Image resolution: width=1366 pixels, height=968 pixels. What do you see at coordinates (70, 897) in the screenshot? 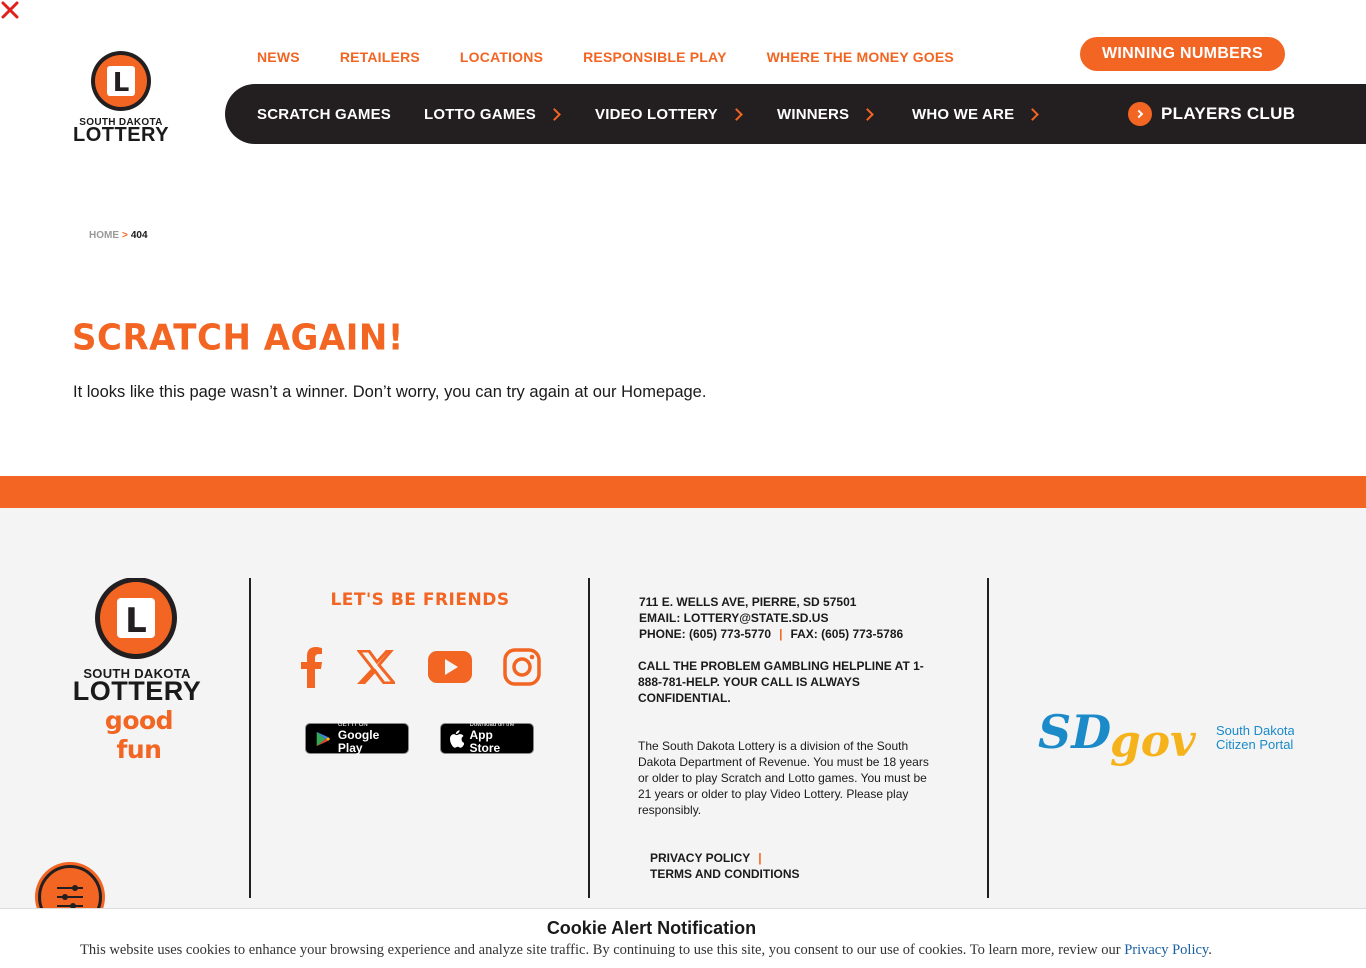
I see `sliders-icon` at bounding box center [70, 897].